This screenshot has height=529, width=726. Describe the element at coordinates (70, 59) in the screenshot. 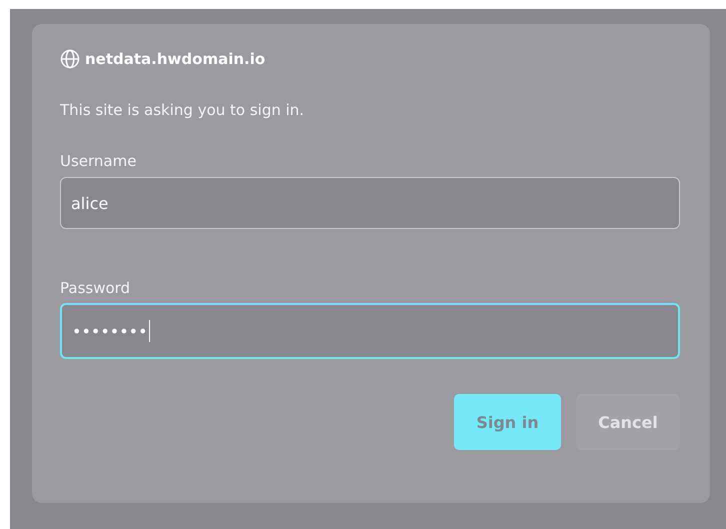

I see `globe-icon` at that location.